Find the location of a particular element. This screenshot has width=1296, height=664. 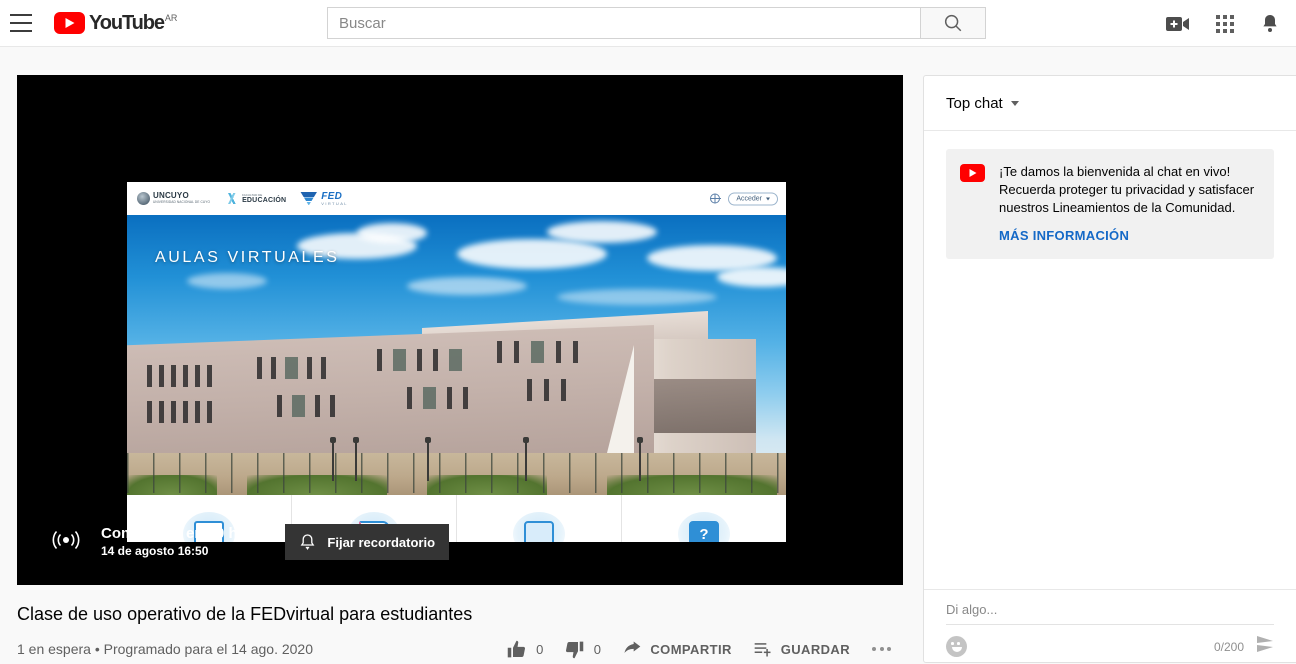

header-icons is located at coordinates (1223, 23).